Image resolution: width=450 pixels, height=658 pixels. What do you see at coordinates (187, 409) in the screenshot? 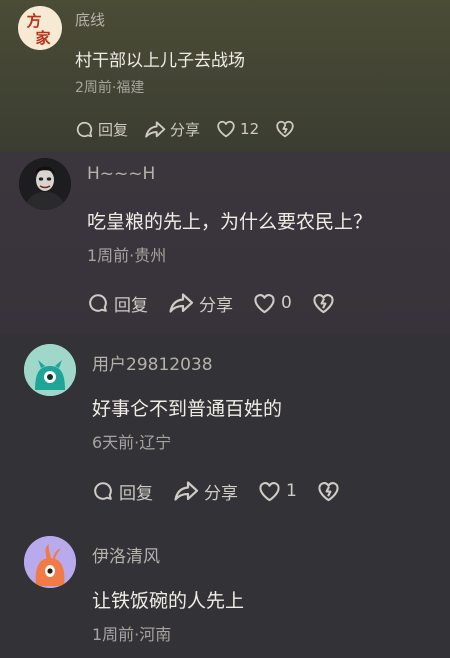
I see `comment-text: 好事仑不到普通百姓的` at bounding box center [187, 409].